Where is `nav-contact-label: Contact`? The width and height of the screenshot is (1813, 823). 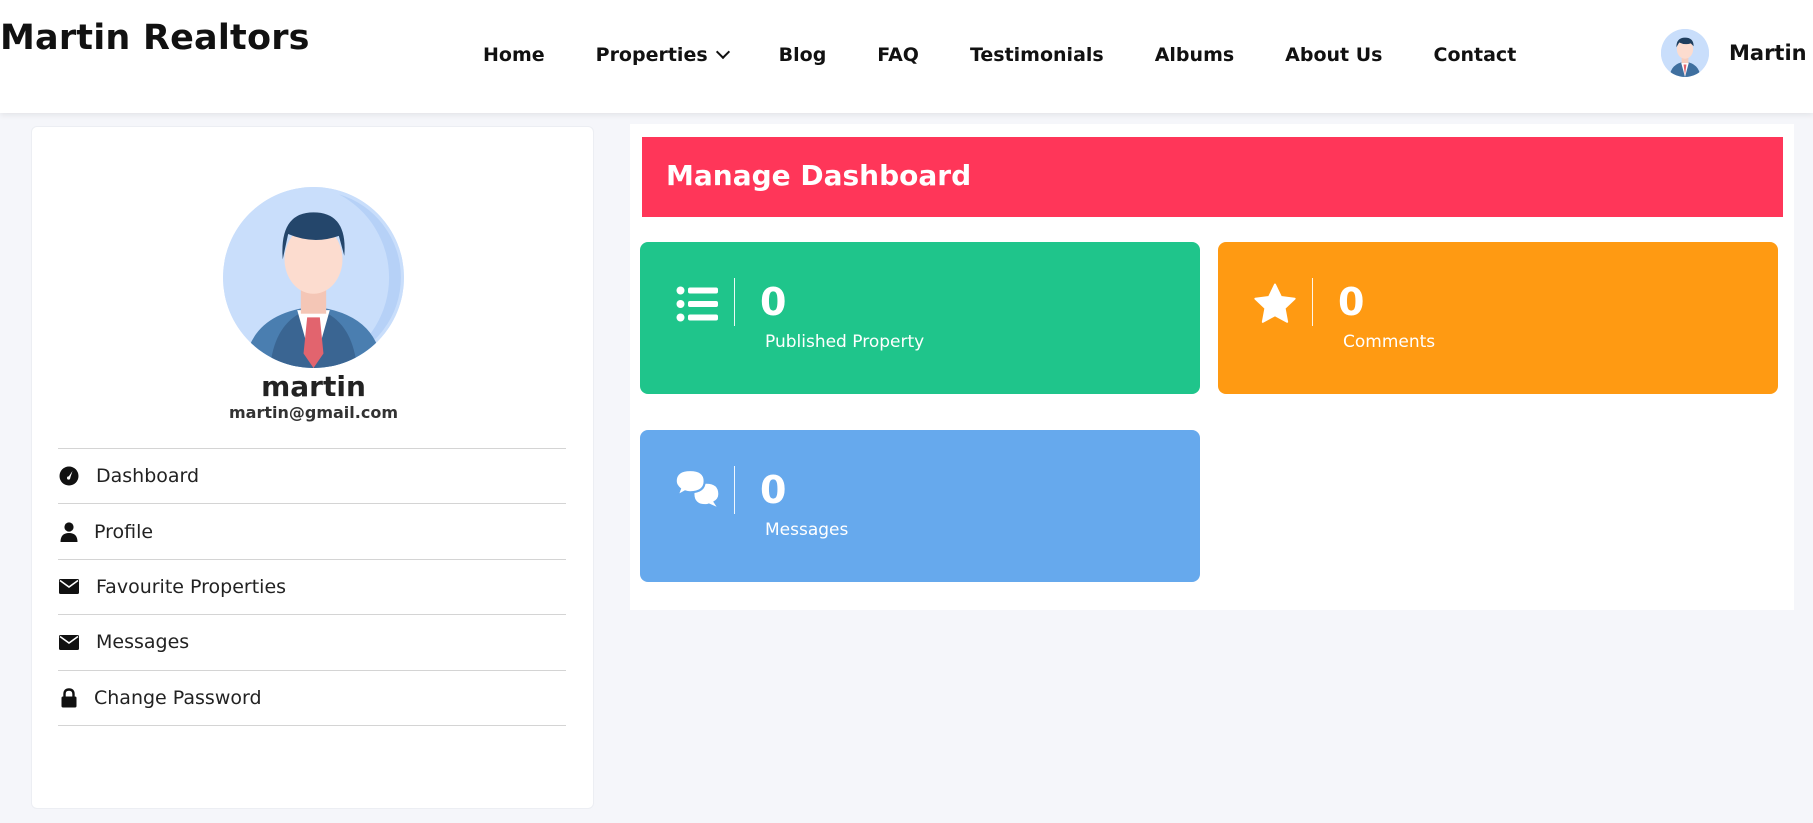 nav-contact-label: Contact is located at coordinates (1475, 55).